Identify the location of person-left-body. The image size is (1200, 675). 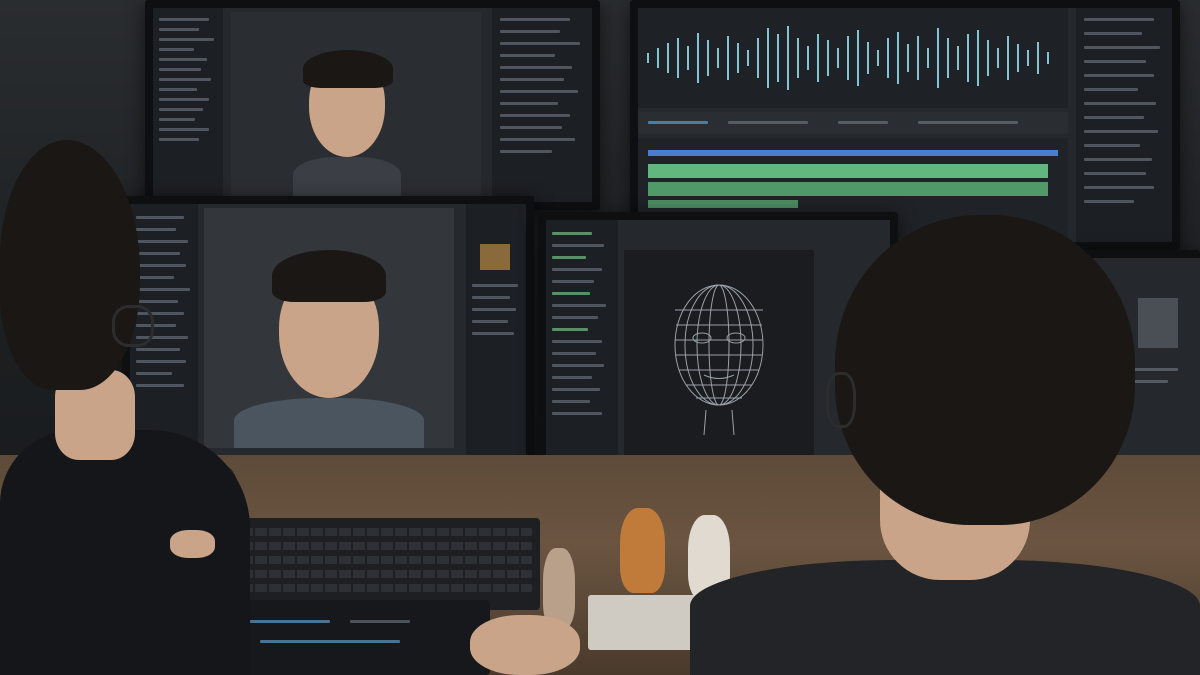
(125, 552).